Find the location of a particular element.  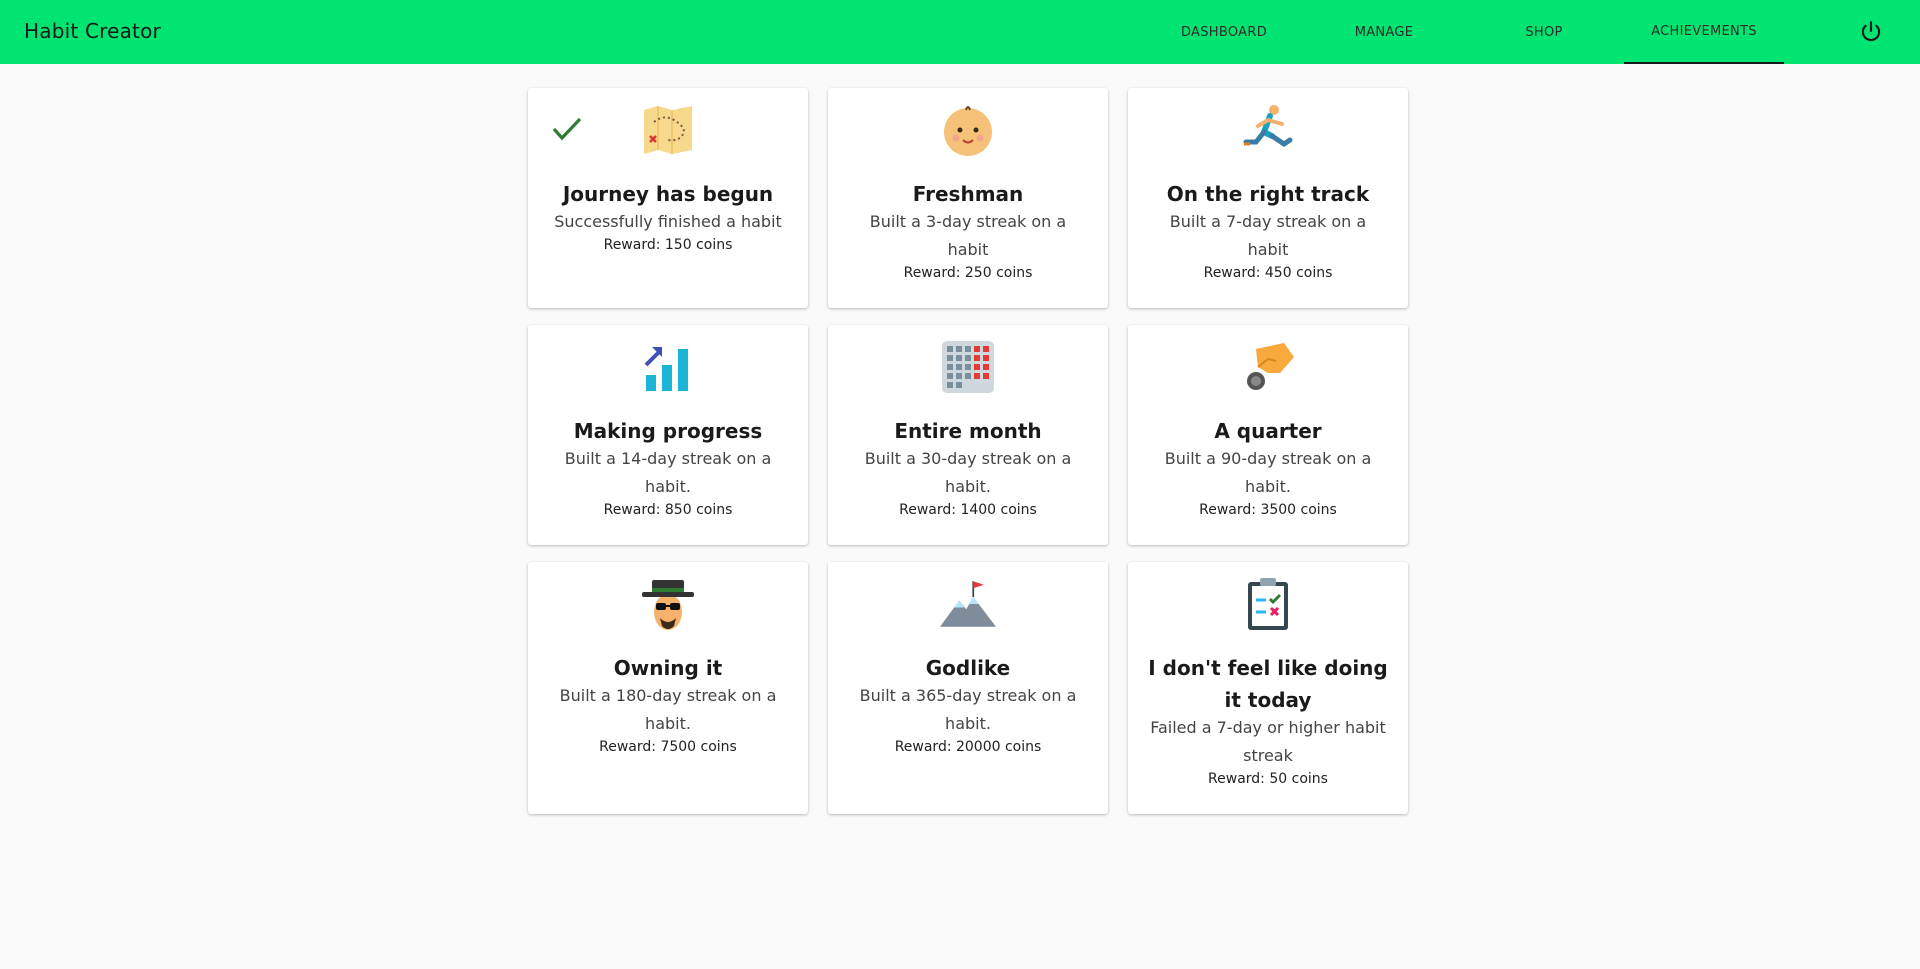

achievement-title: Journey has begun is located at coordinates (668, 194).